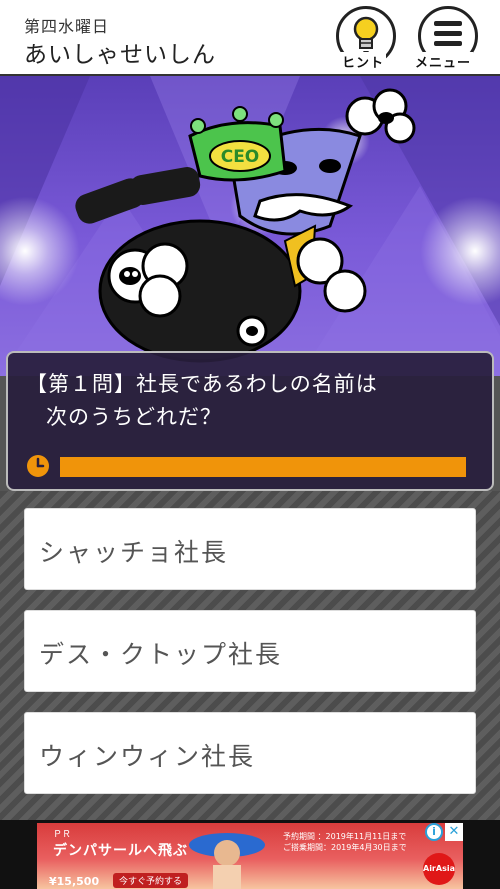 Image resolution: width=500 pixels, height=889 pixels. What do you see at coordinates (454, 832) in the screenshot?
I see `ad-close-icon: ✕` at bounding box center [454, 832].